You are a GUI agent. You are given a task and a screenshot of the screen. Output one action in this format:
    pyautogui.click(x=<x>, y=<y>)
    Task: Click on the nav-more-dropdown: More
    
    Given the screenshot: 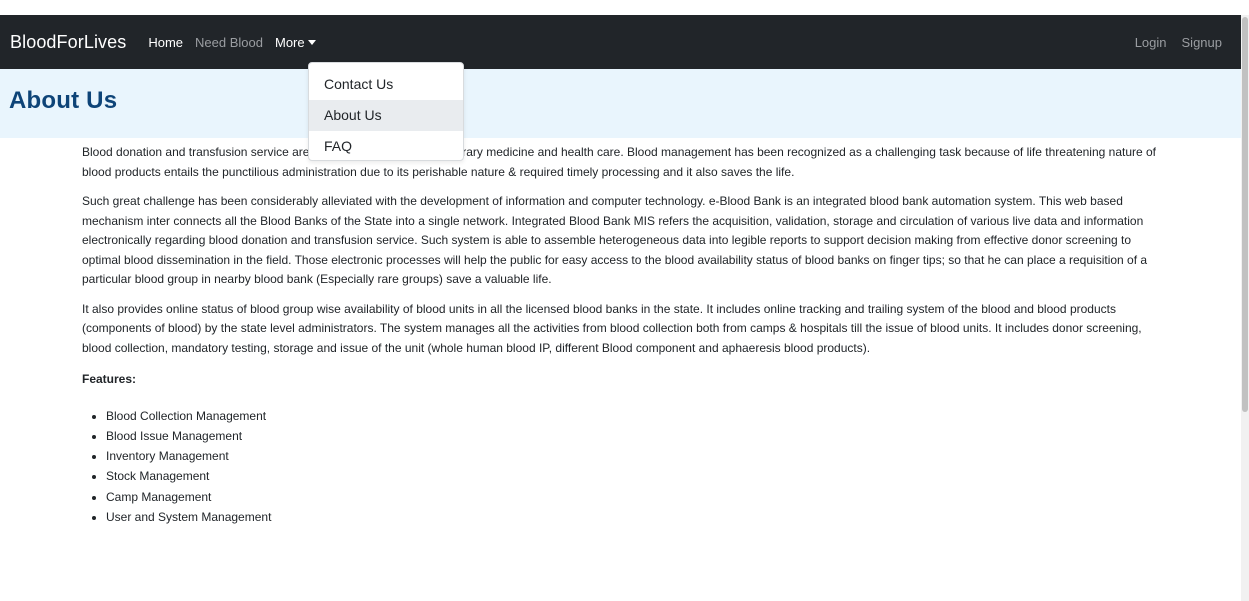 What is the action you would take?
    pyautogui.click(x=295, y=42)
    